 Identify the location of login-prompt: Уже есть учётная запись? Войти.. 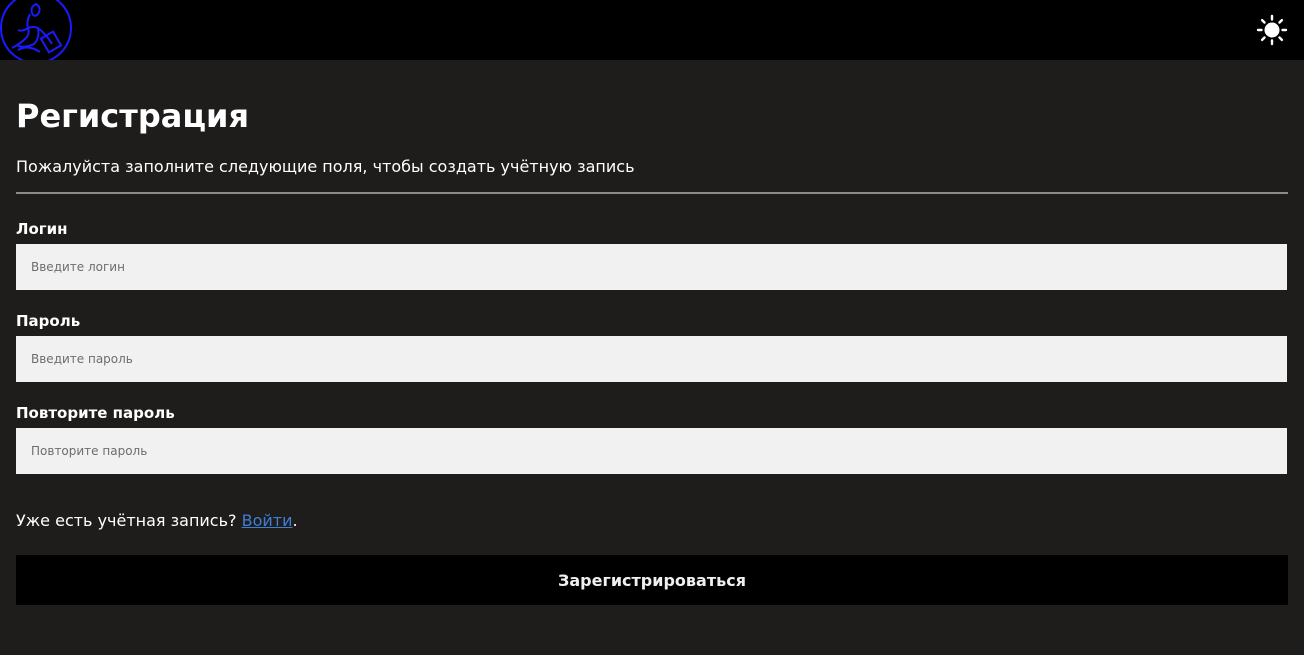
(157, 521).